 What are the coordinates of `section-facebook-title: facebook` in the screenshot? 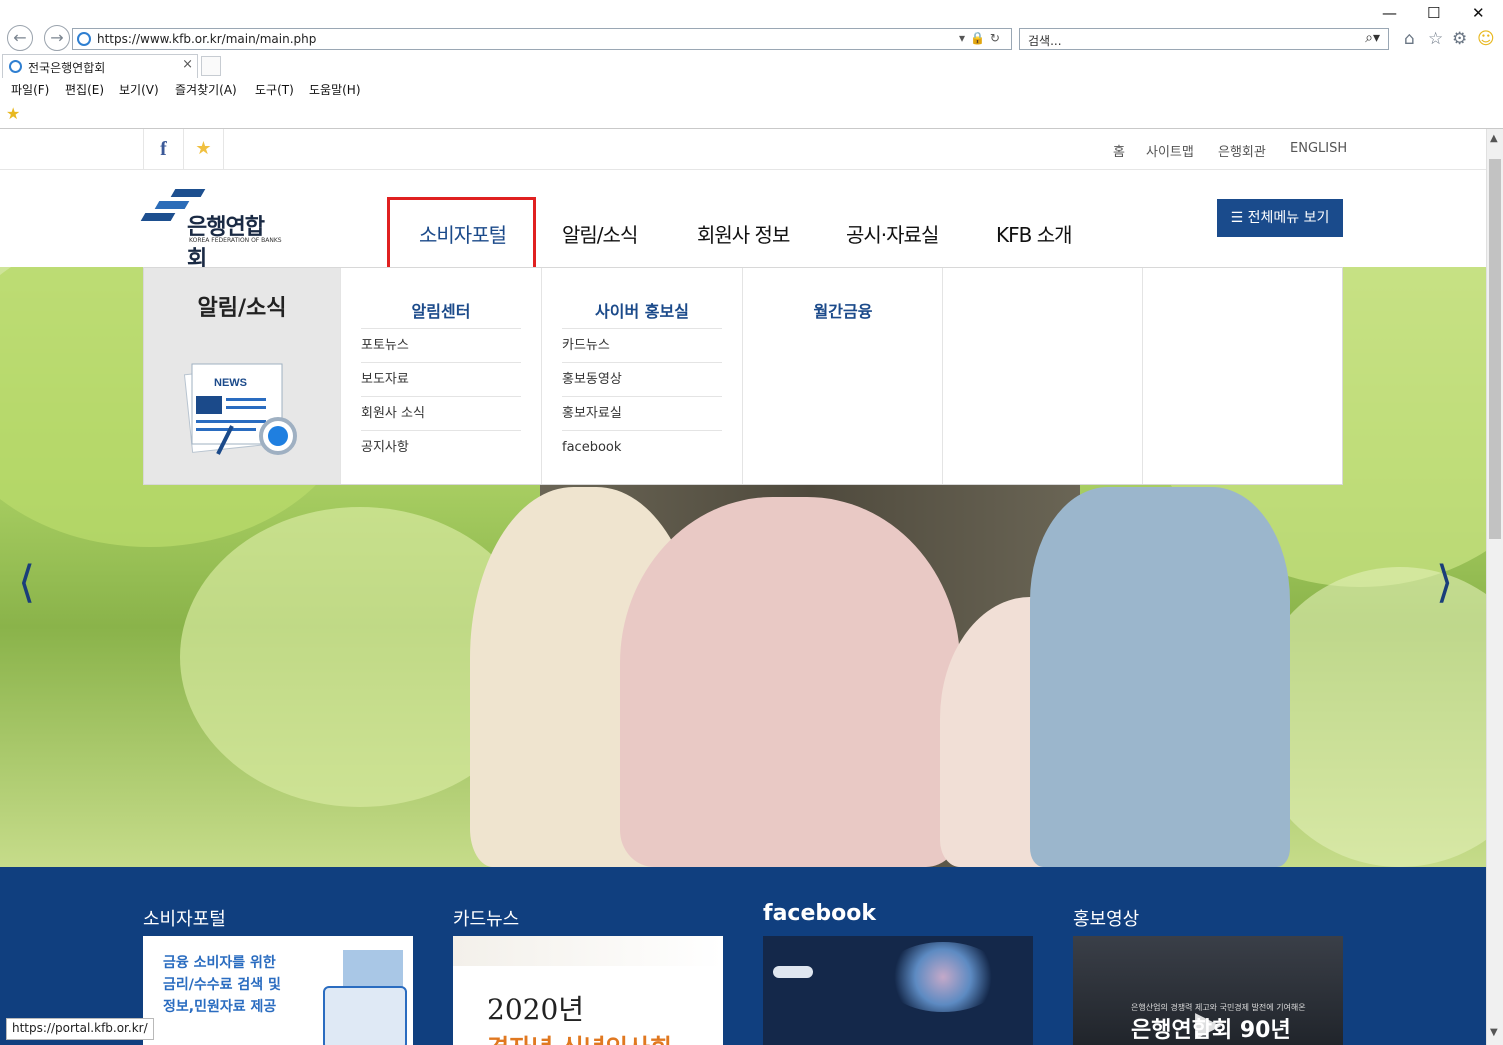 It's located at (819, 913).